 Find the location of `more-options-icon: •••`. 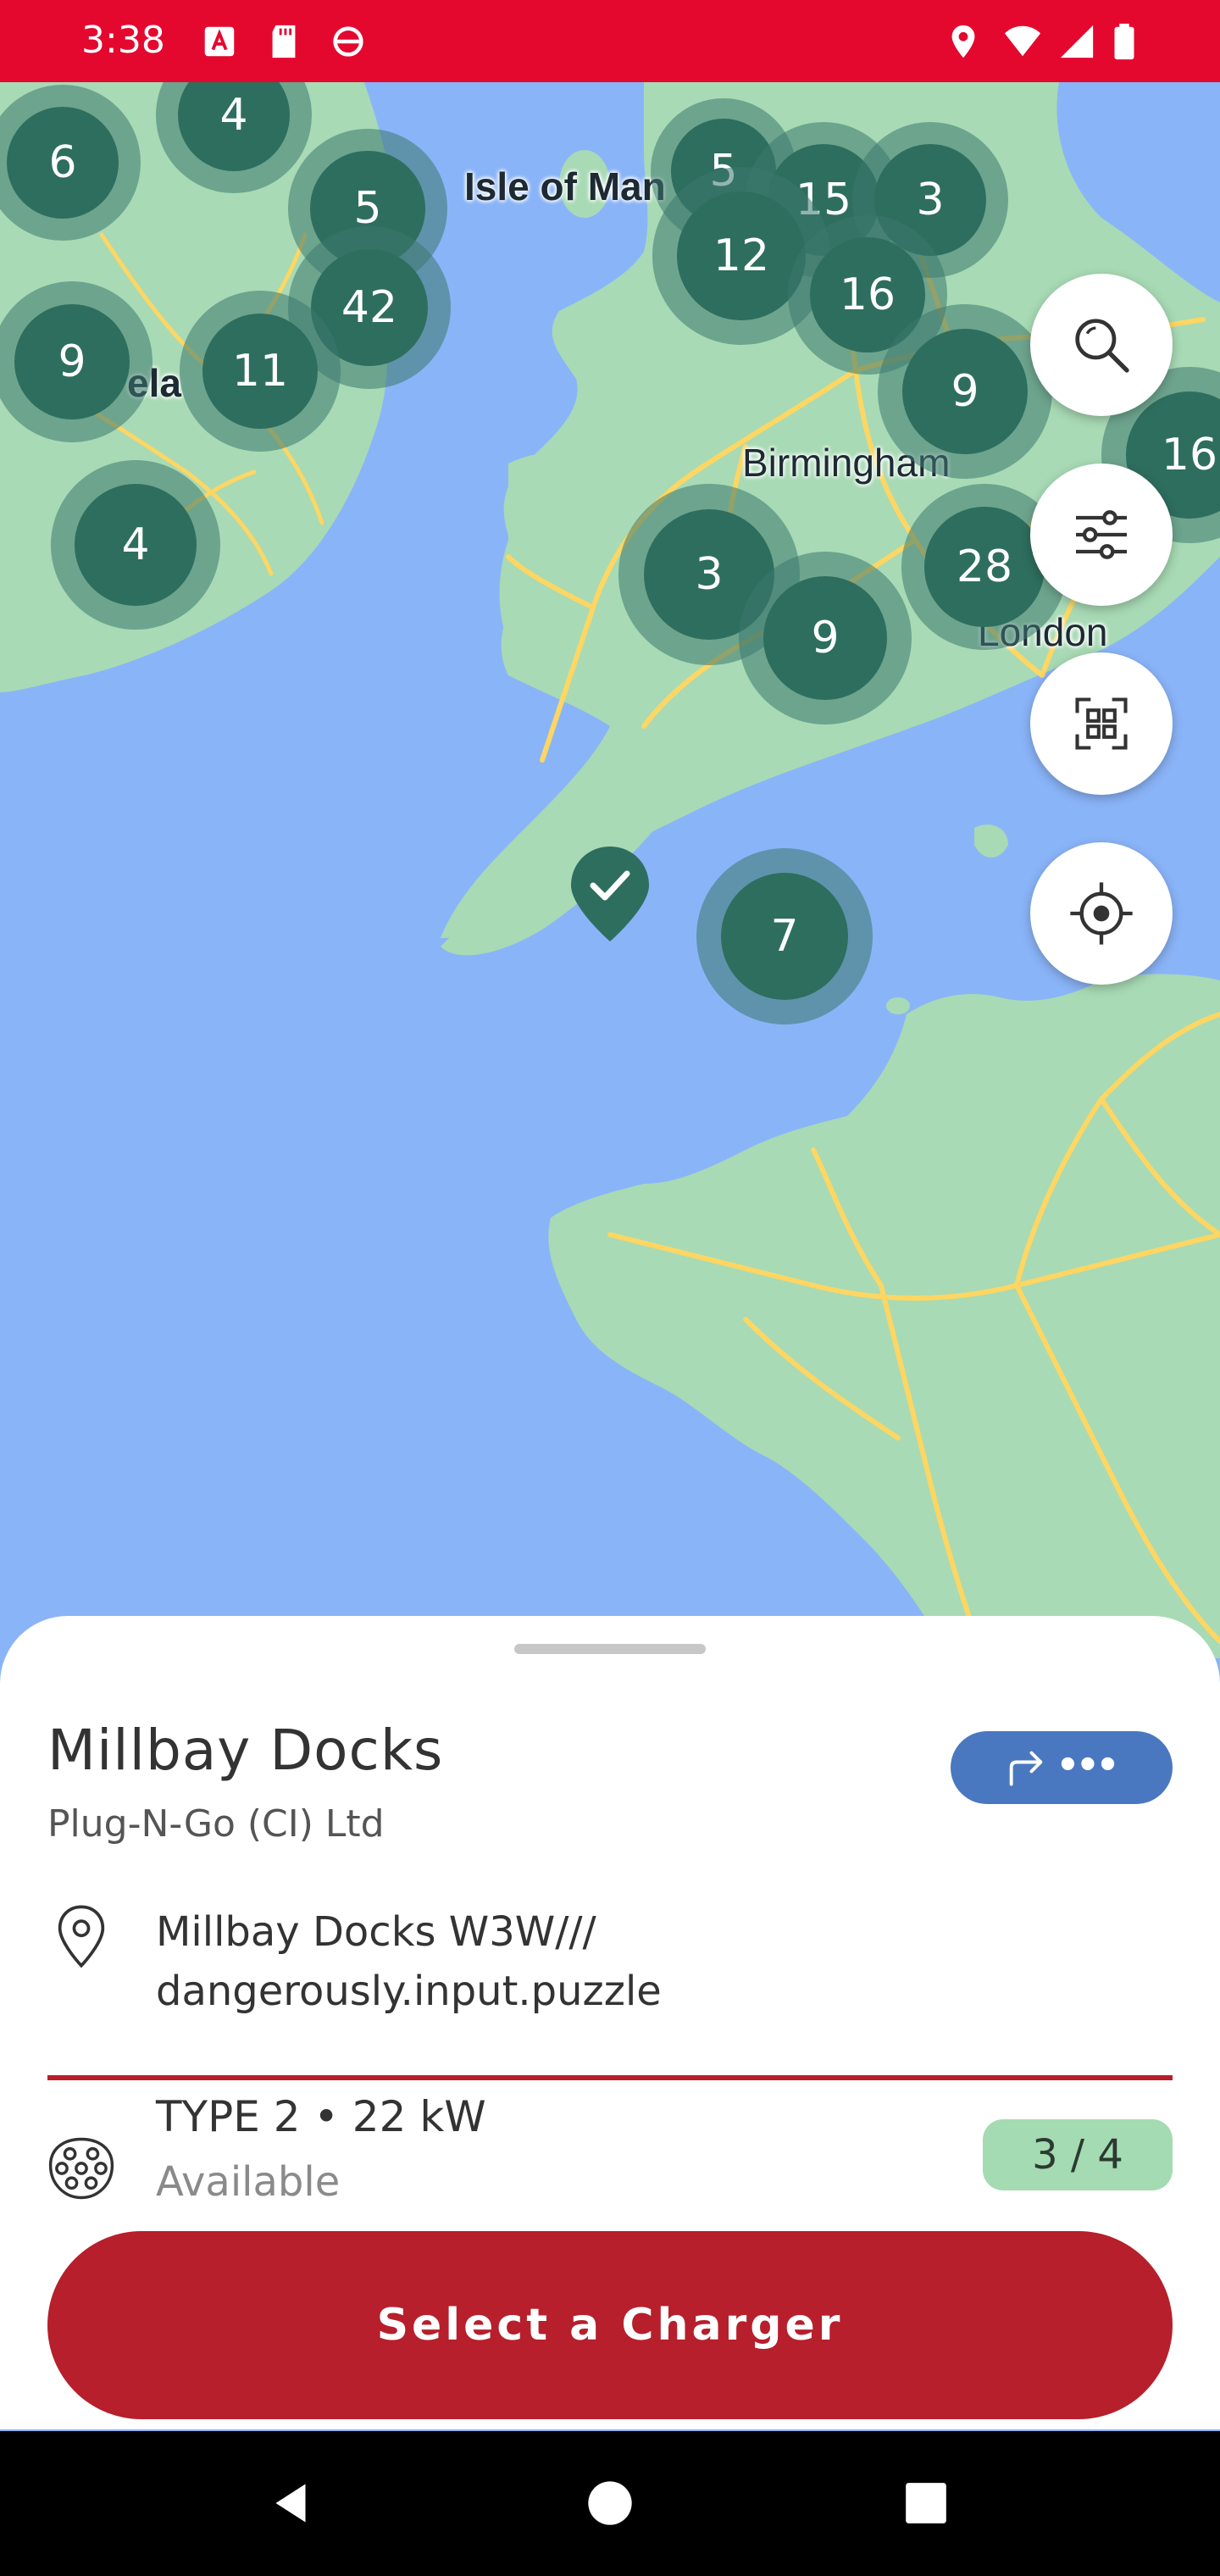

more-options-icon: ••• is located at coordinates (1089, 1763).